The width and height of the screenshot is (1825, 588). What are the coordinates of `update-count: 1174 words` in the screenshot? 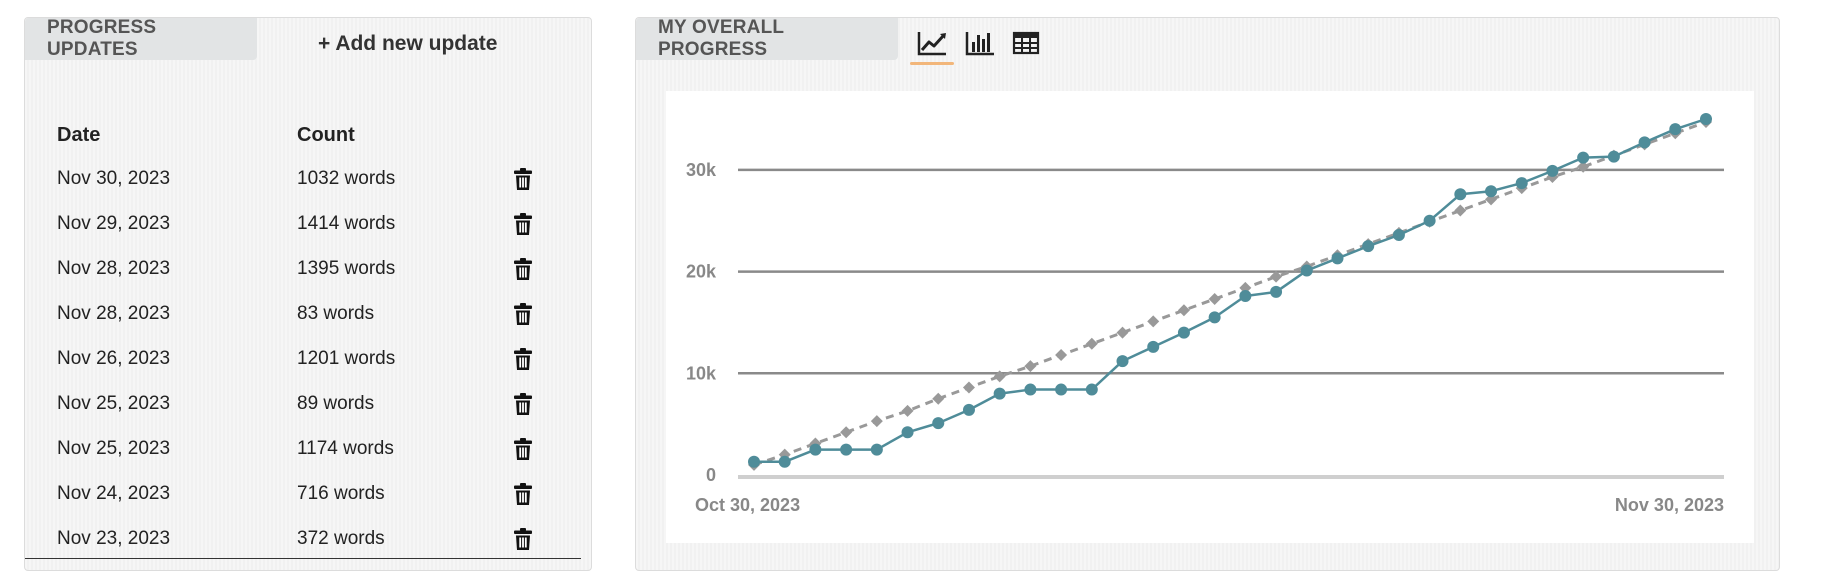 It's located at (345, 448).